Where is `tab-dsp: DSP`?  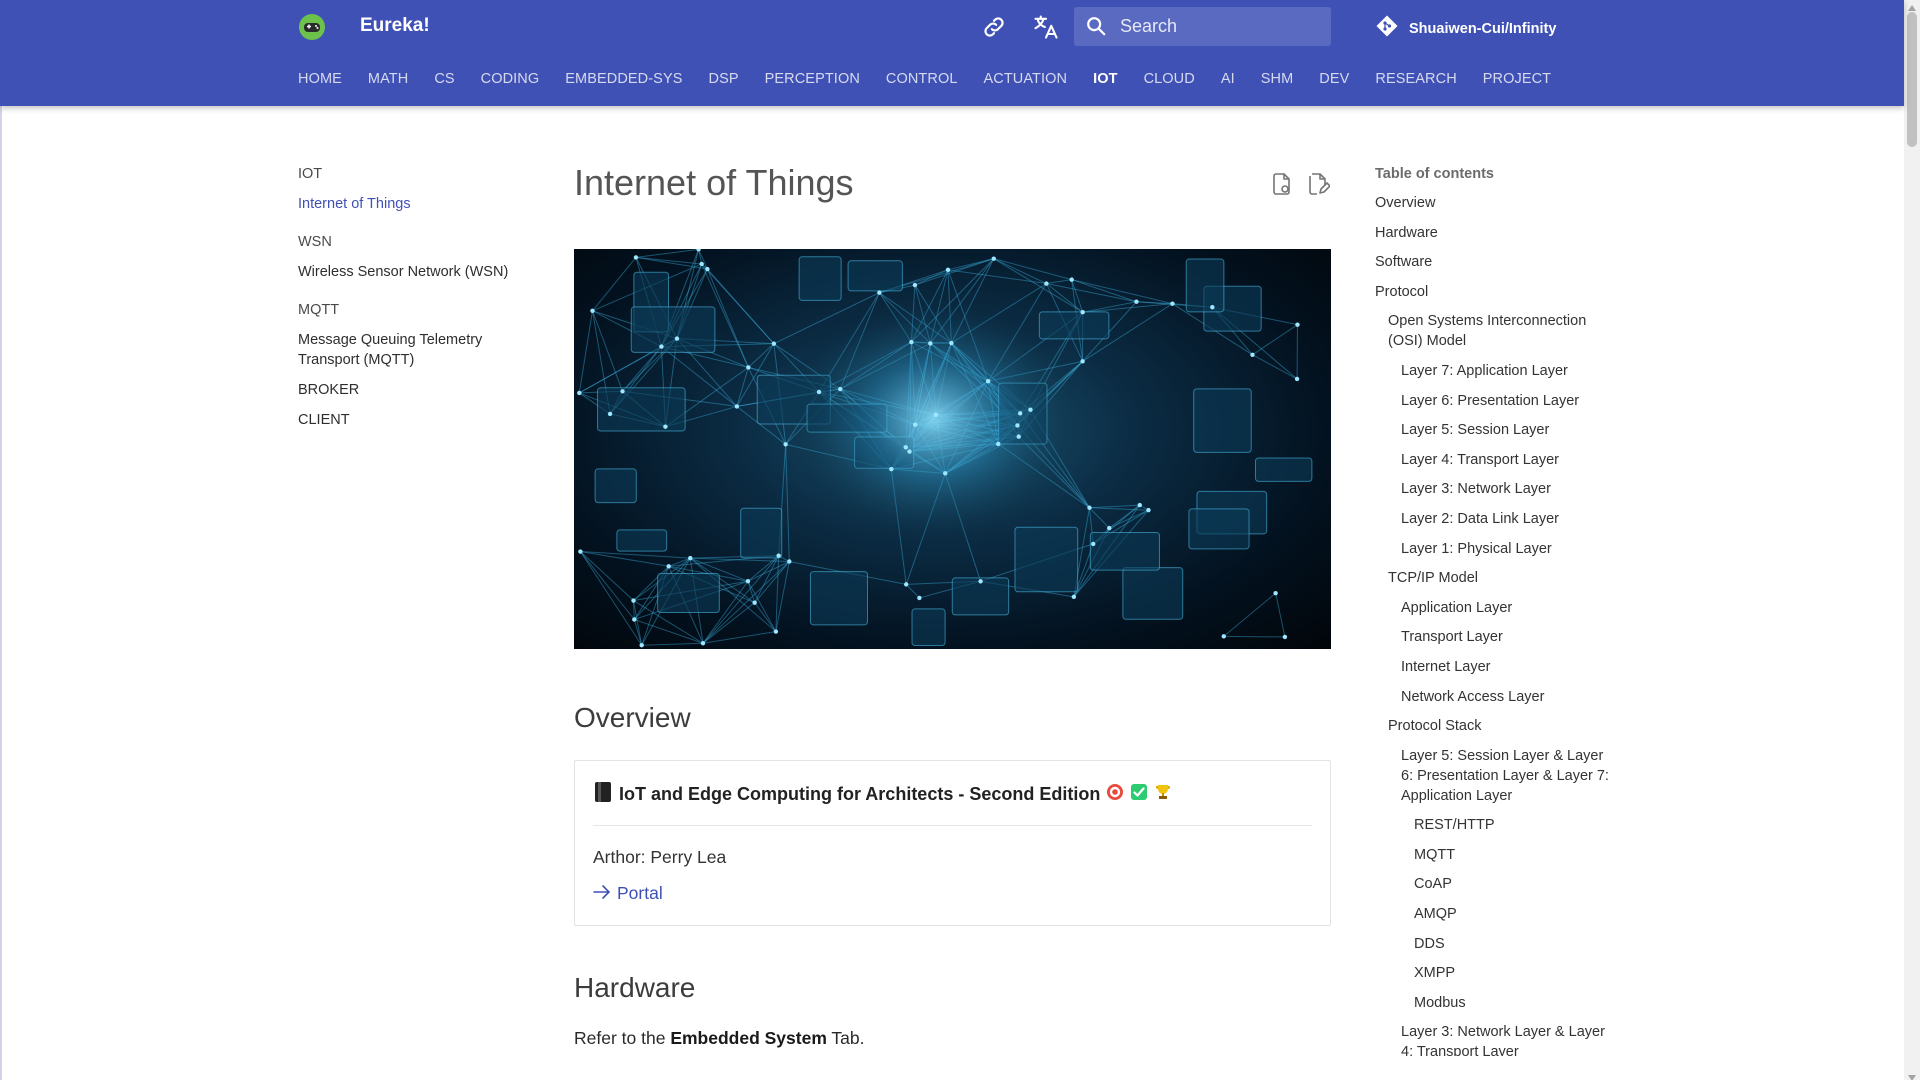 tab-dsp: DSP is located at coordinates (724, 79).